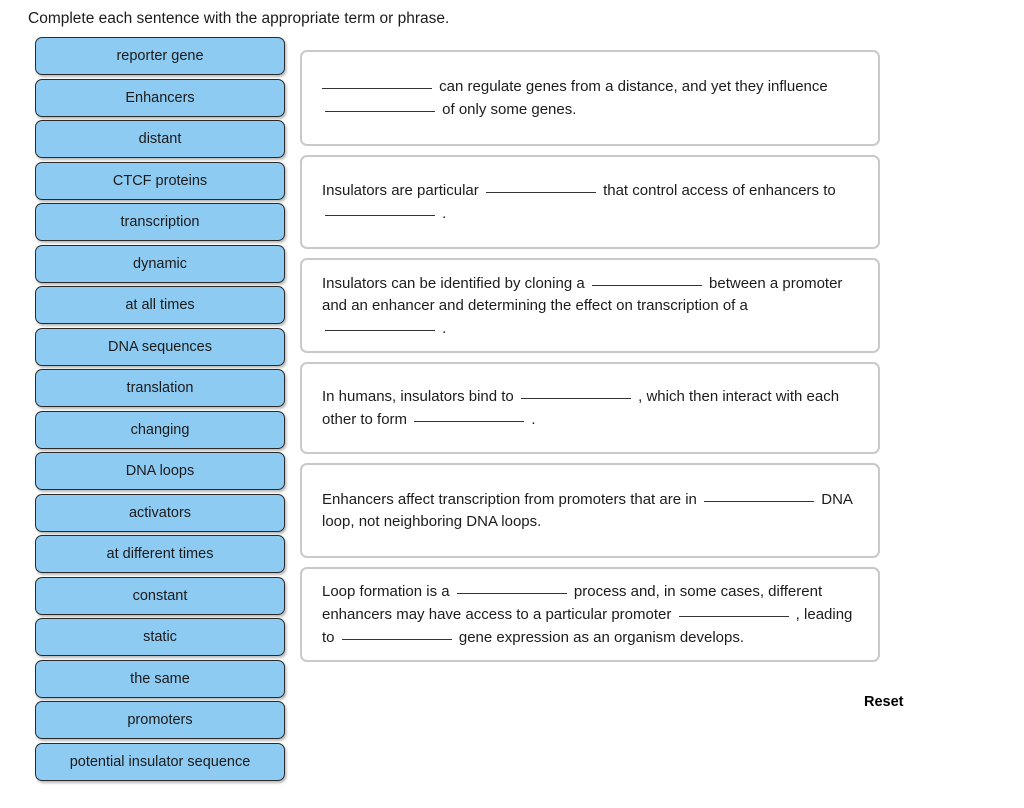 The height and width of the screenshot is (808, 1024). I want to click on term-tile: activators, so click(160, 512).